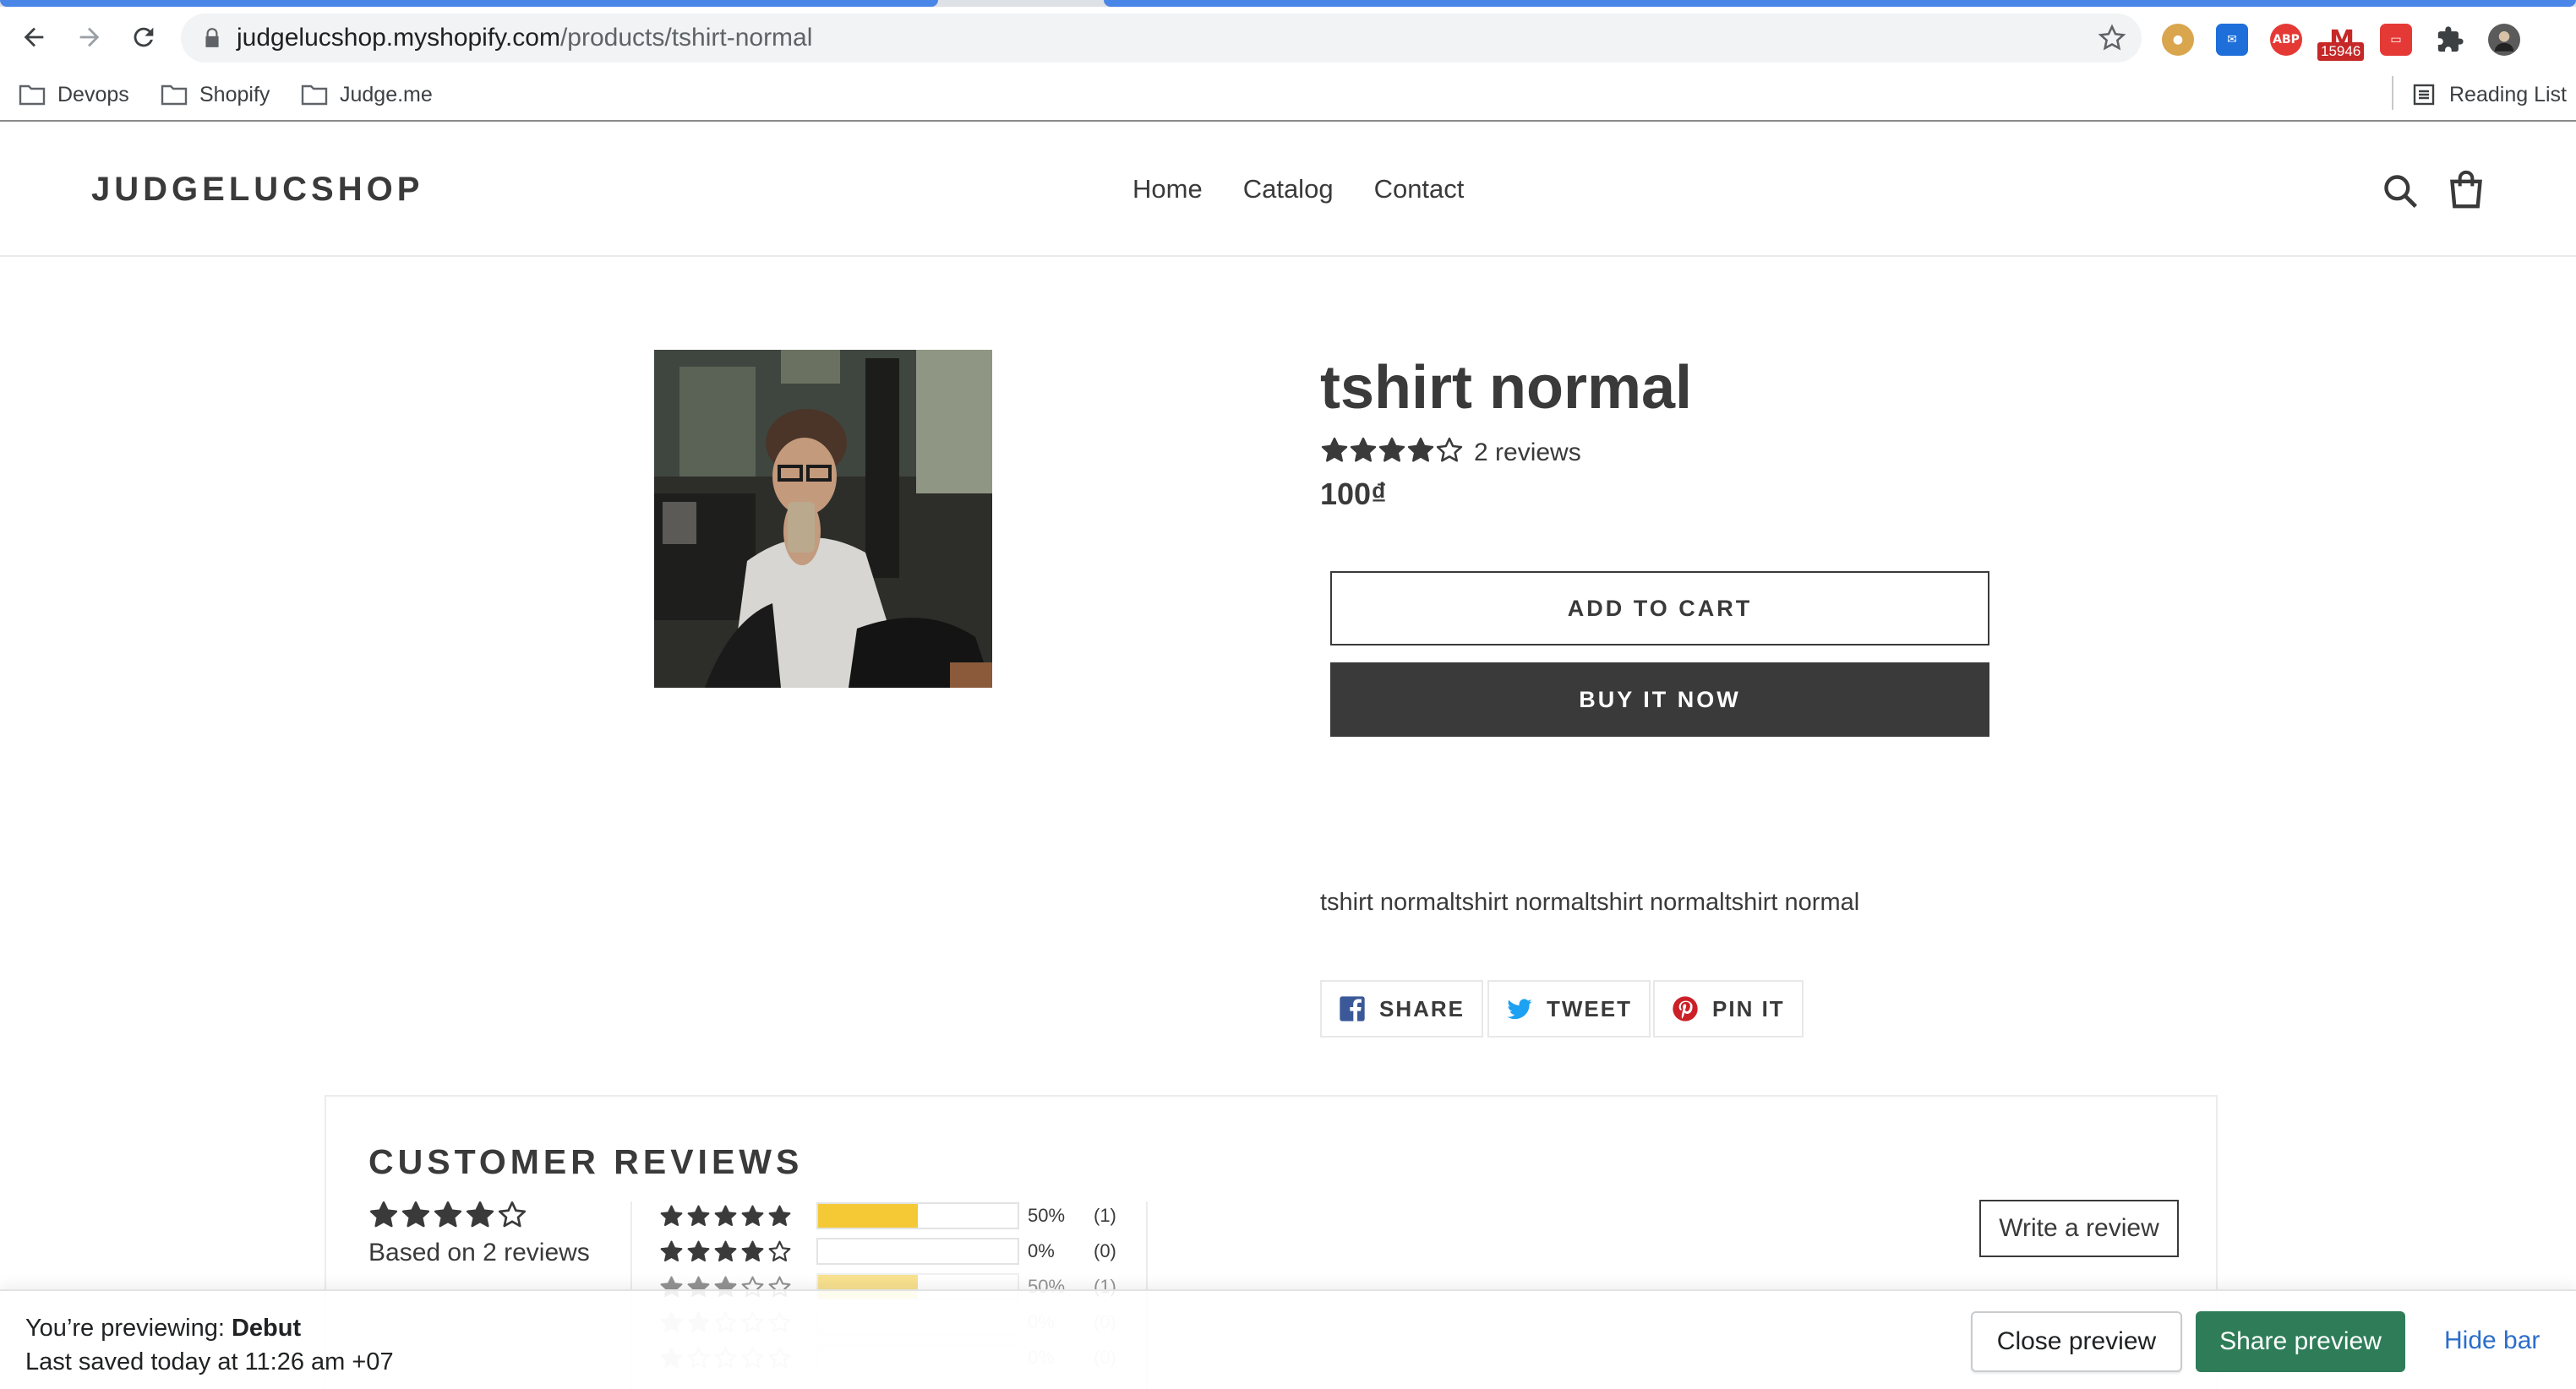  I want to click on reading-list-button: Reading List, so click(2488, 94).